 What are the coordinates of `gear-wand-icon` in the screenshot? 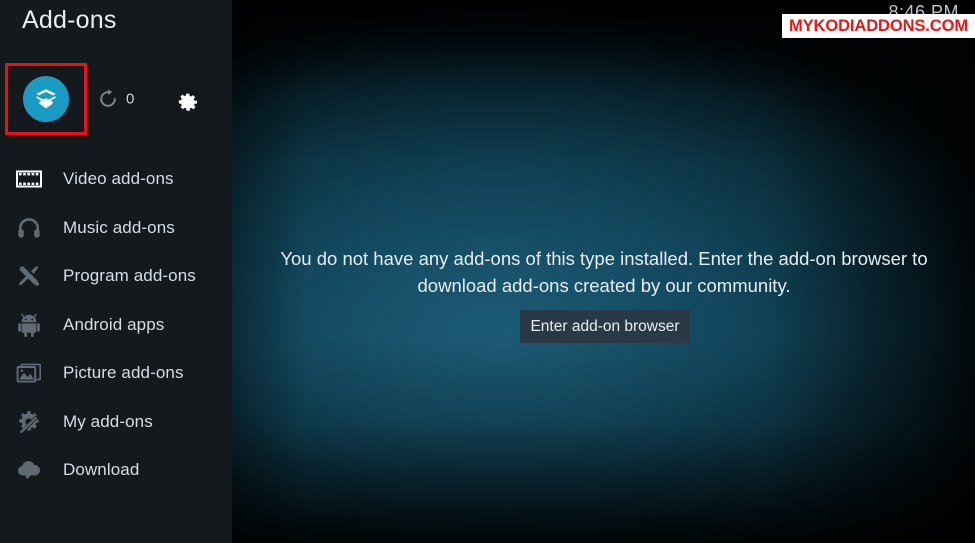 It's located at (29, 422).